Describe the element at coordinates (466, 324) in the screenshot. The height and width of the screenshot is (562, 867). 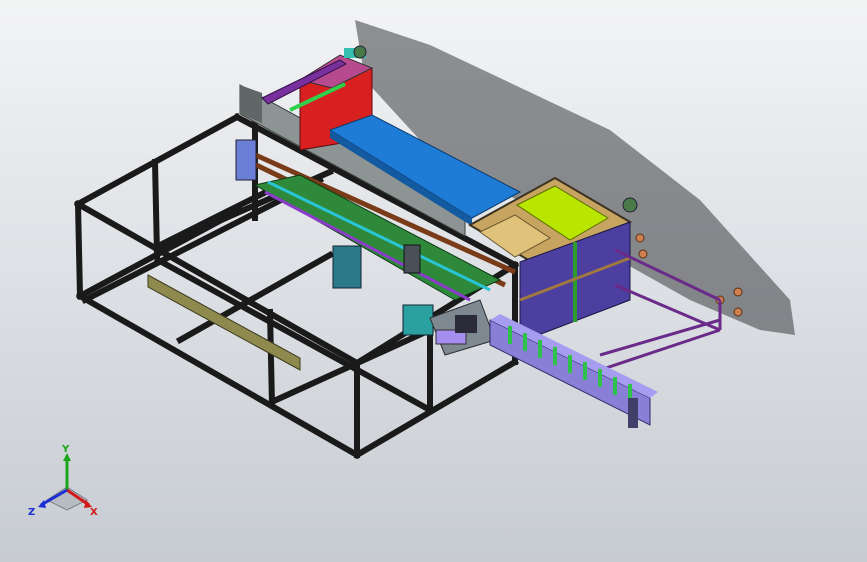
I see `dark-block` at that location.